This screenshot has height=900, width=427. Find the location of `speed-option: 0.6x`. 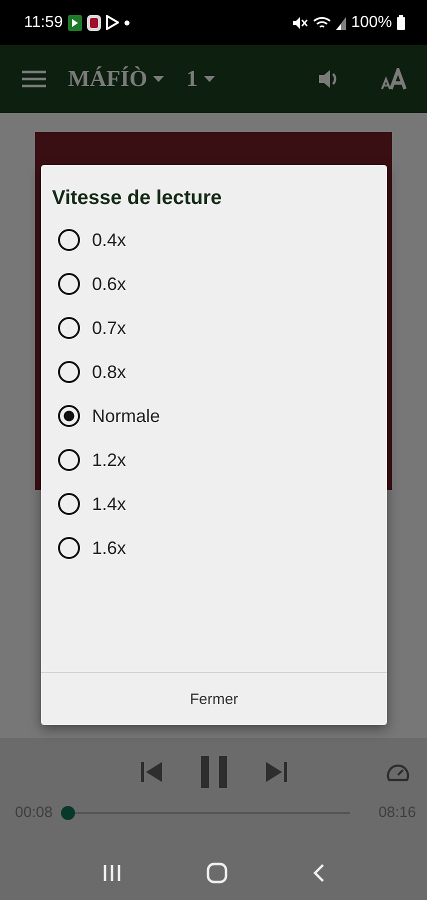

speed-option: 0.6x is located at coordinates (214, 284).